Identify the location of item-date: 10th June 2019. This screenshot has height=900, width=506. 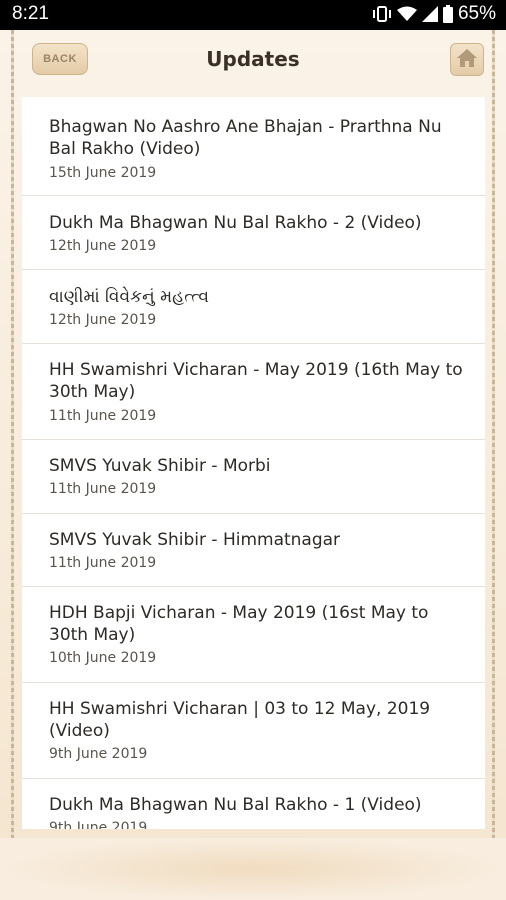
(103, 658).